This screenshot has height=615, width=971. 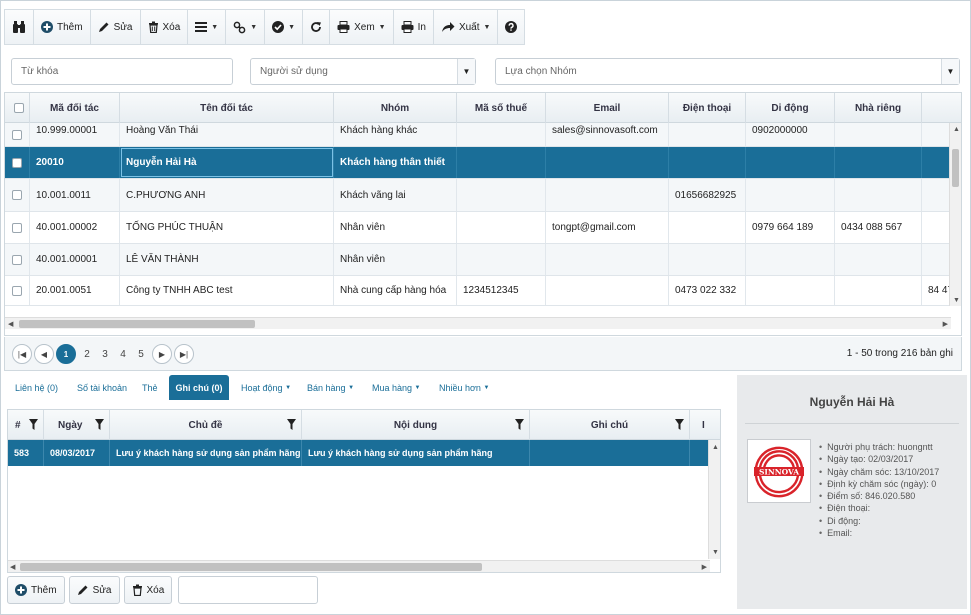 What do you see at coordinates (19, 27) in the screenshot?
I see `find-button` at bounding box center [19, 27].